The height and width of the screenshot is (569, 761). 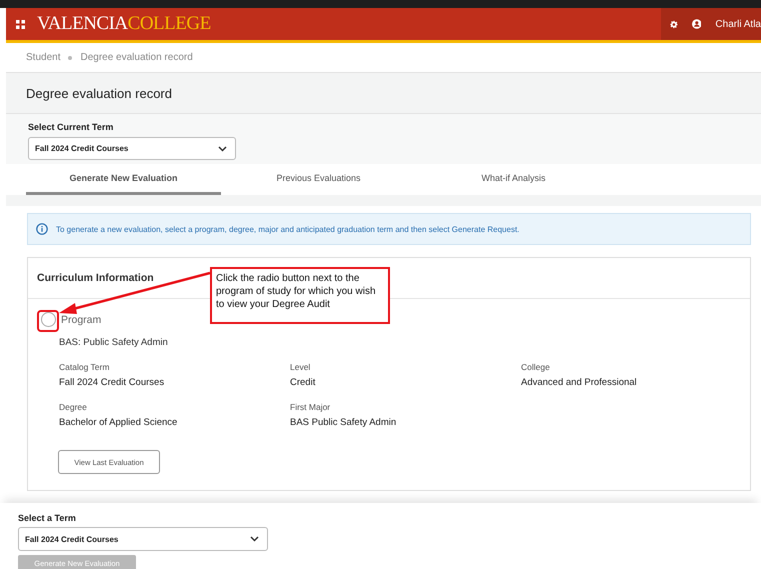 What do you see at coordinates (344, 422) in the screenshot?
I see `field-value: BAS Public Safety Admin` at bounding box center [344, 422].